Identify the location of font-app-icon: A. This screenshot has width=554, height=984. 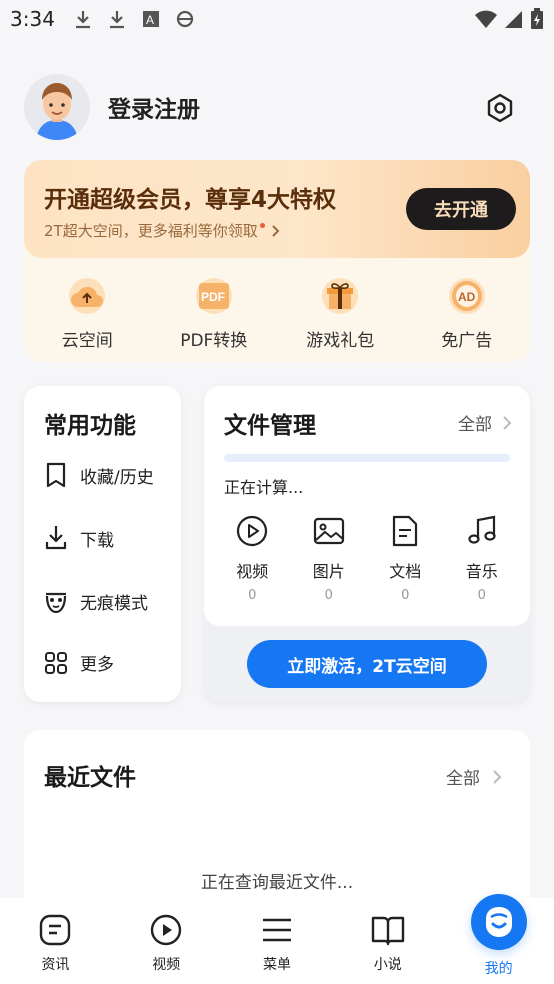
(151, 19).